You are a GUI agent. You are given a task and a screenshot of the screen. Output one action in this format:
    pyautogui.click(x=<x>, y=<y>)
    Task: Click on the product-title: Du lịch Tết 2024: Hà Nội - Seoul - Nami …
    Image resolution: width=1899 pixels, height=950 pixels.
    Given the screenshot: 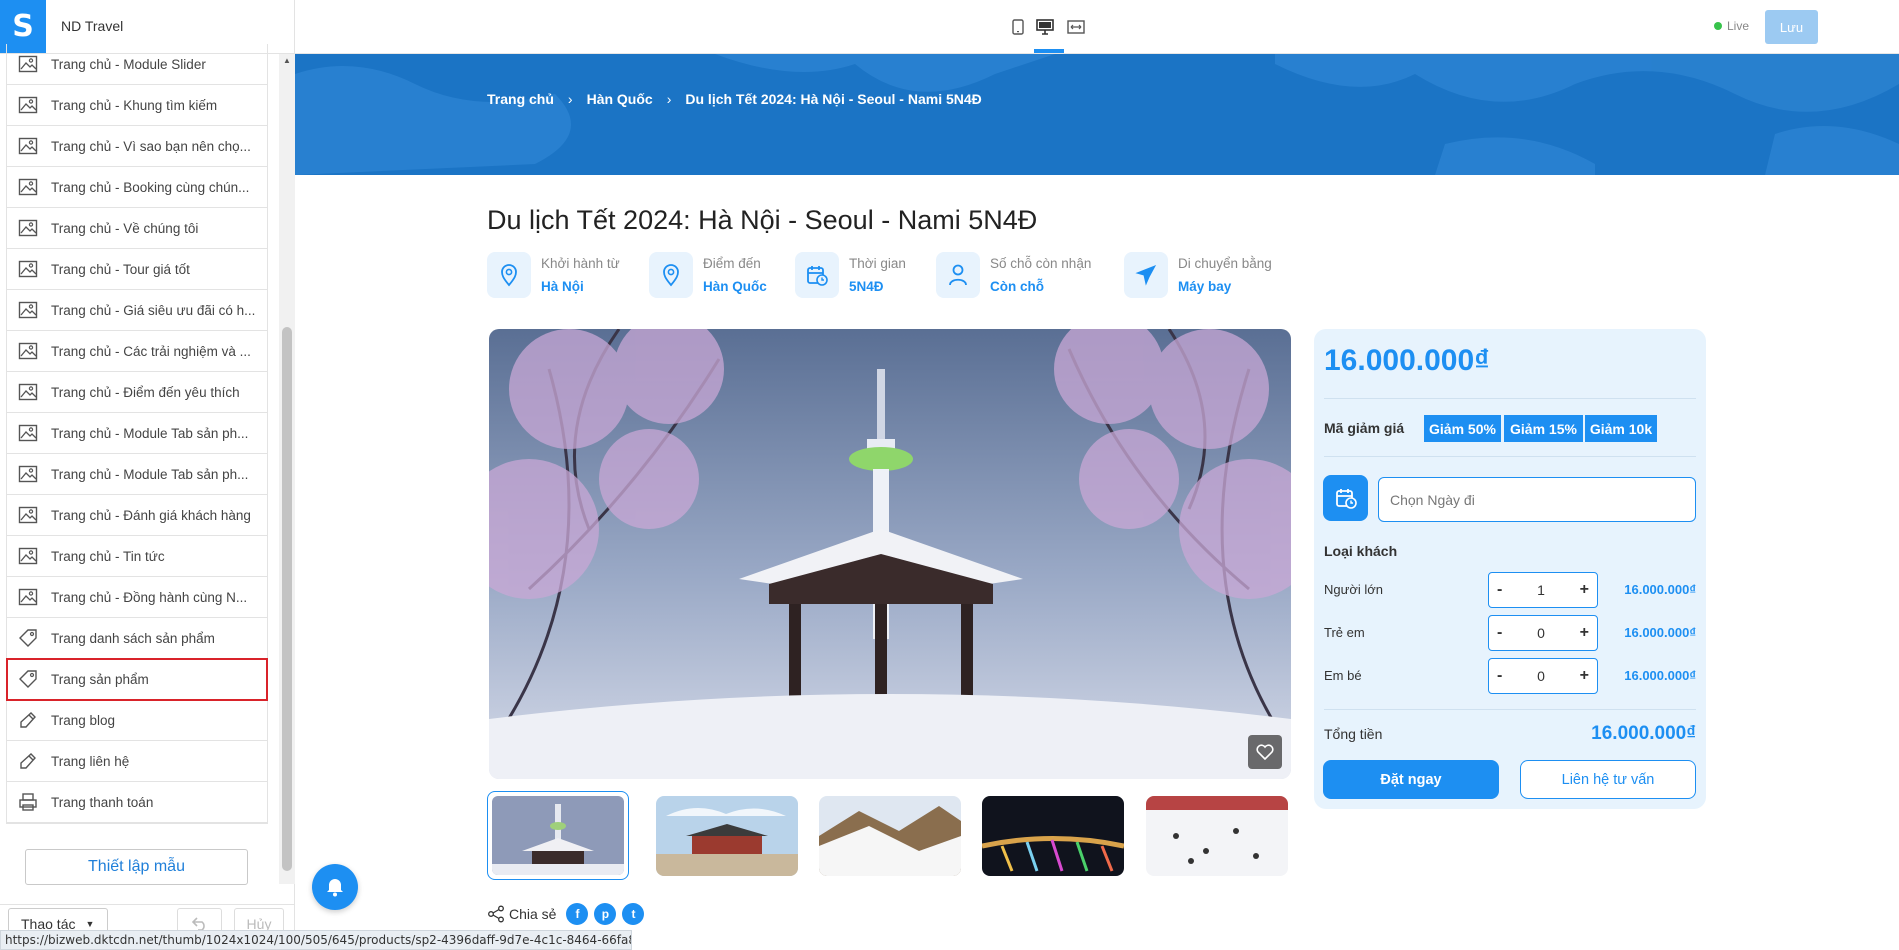 What is the action you would take?
    pyautogui.click(x=762, y=220)
    